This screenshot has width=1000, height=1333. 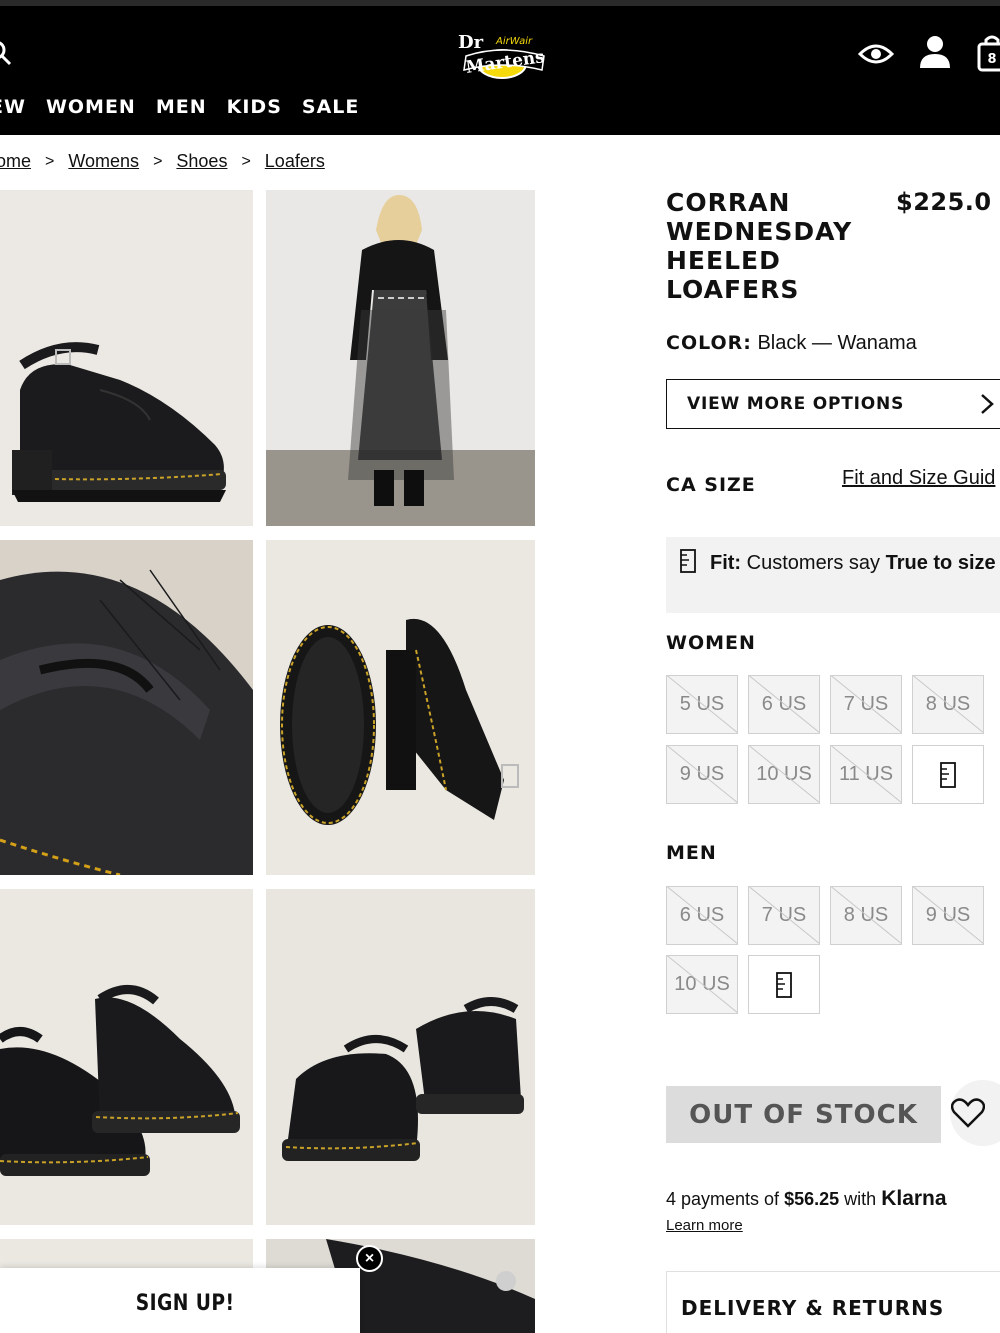 I want to click on breadcrumb: ome > Womens > Shoes > Loafers, so click(x=162, y=161).